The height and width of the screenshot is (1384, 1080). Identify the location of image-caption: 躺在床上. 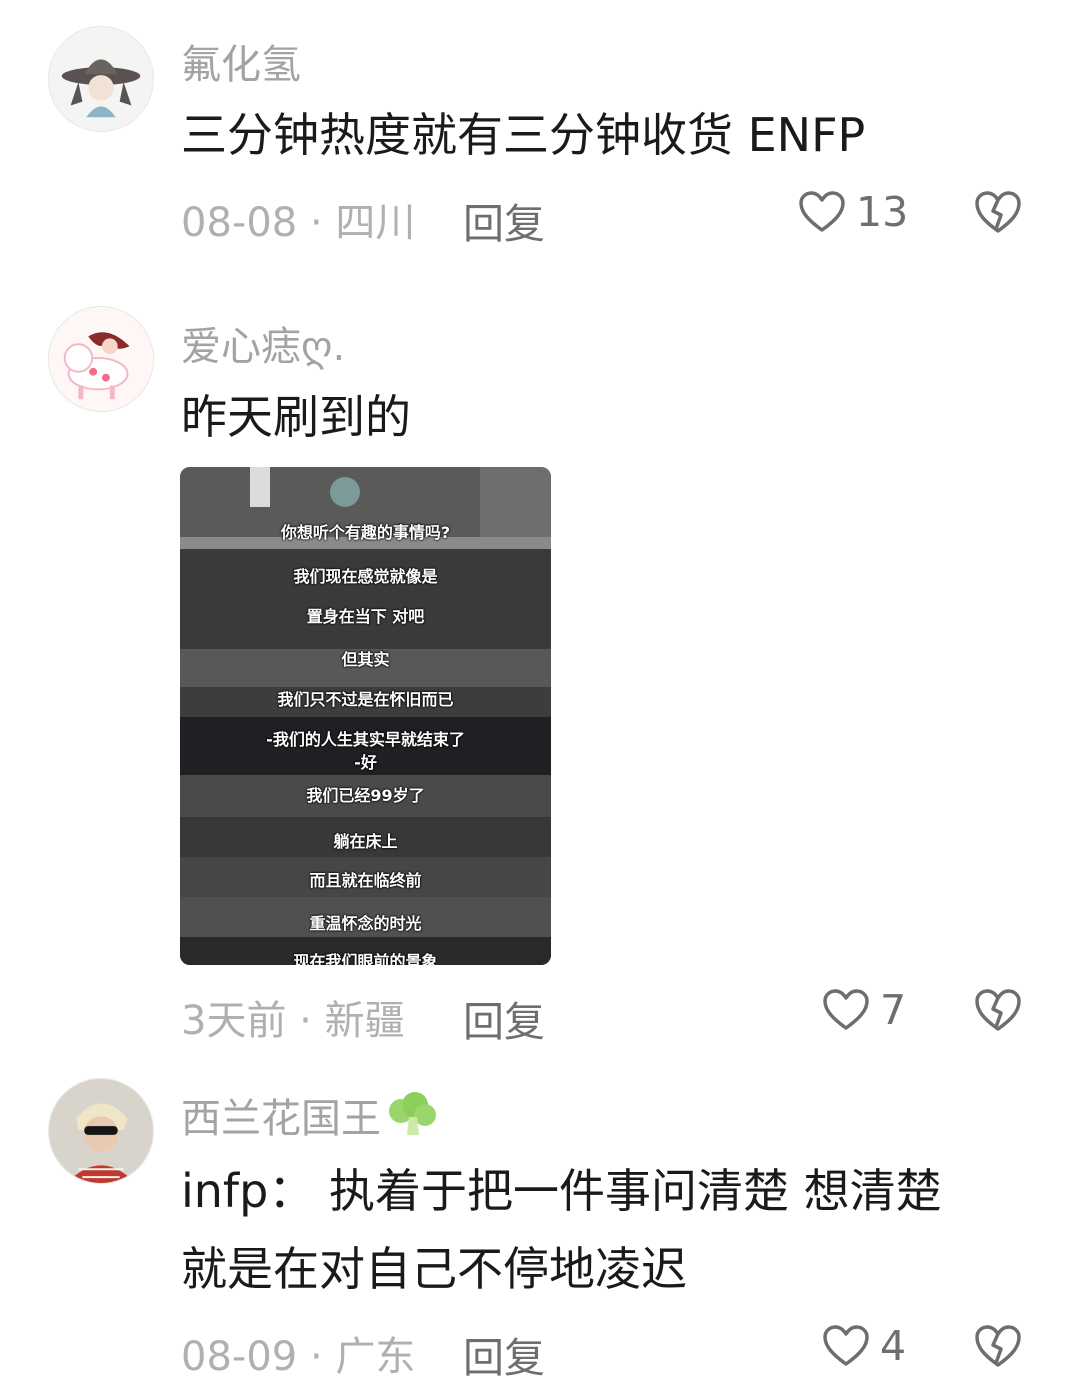
(365, 841).